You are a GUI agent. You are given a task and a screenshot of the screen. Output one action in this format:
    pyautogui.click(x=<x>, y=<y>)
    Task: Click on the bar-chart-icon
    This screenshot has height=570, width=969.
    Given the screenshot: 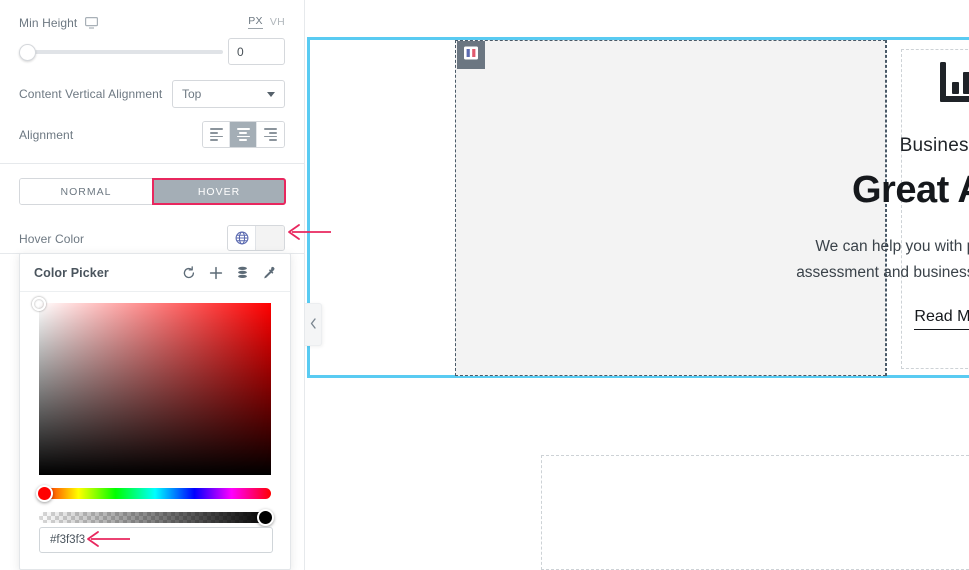 What is the action you would take?
    pyautogui.click(x=953, y=86)
    